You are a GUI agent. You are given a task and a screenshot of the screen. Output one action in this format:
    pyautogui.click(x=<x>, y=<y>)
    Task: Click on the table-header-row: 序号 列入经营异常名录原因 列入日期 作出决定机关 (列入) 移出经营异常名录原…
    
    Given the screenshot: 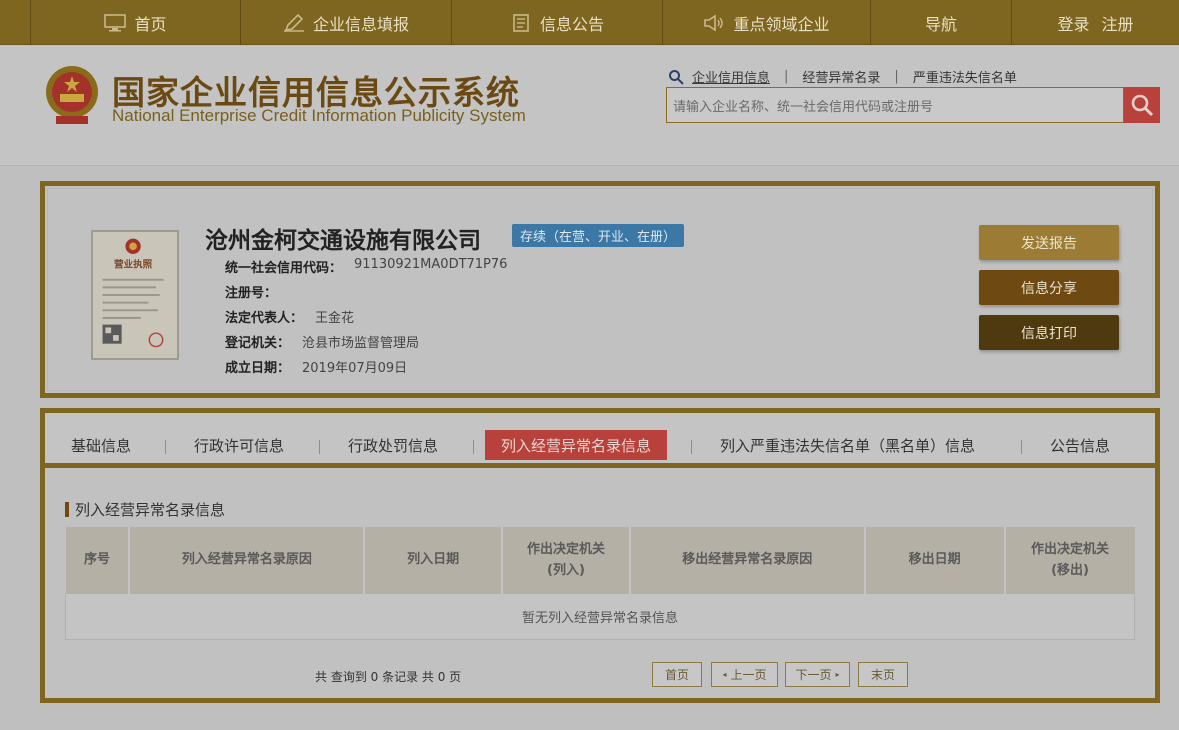 What is the action you would take?
    pyautogui.click(x=600, y=560)
    